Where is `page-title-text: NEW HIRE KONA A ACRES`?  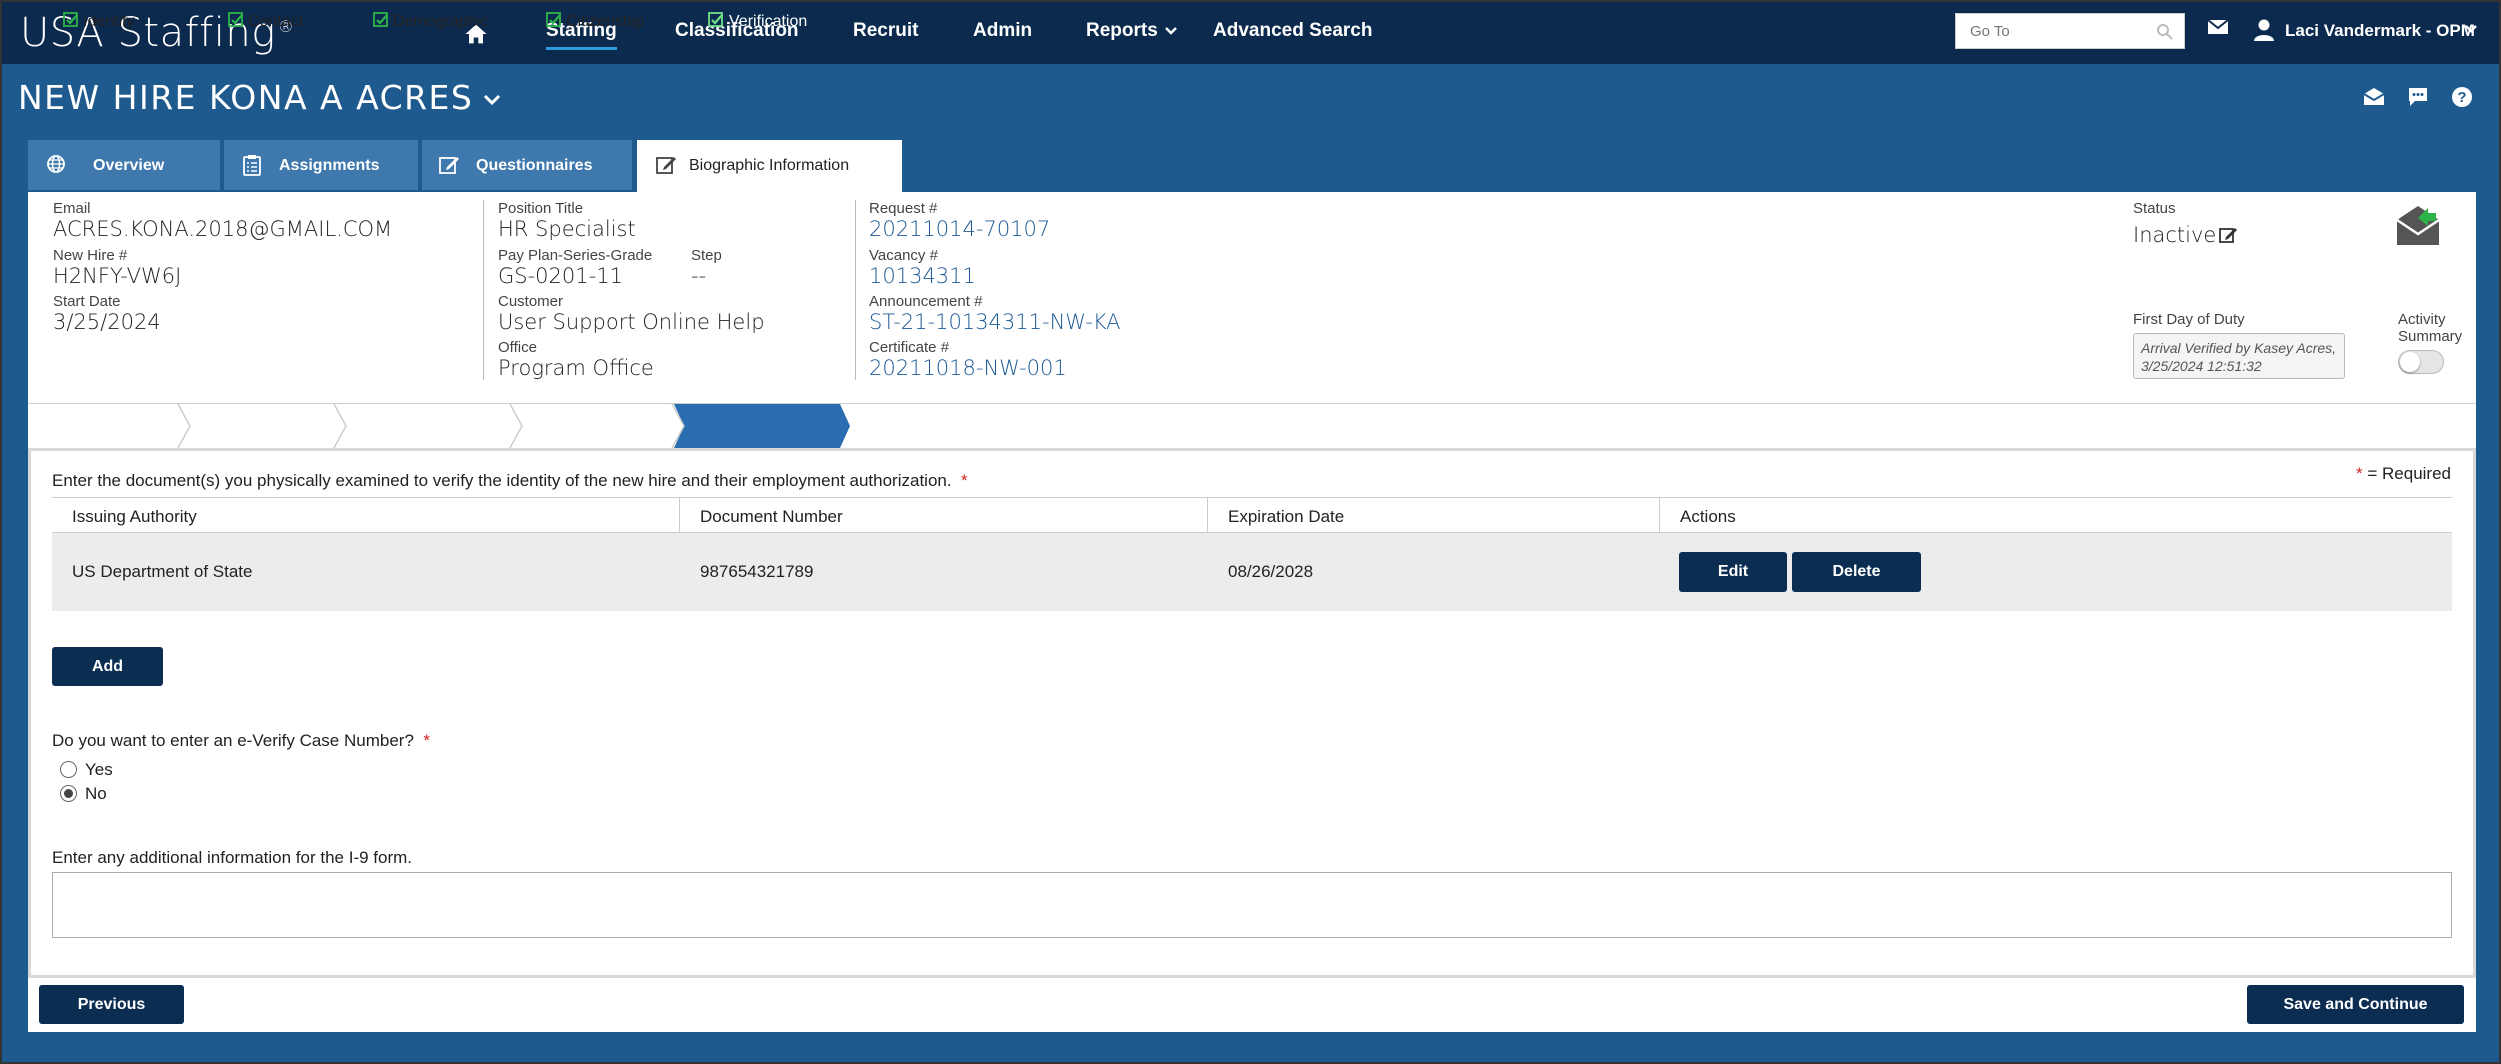 page-title-text: NEW HIRE KONA A ACRES is located at coordinates (246, 97).